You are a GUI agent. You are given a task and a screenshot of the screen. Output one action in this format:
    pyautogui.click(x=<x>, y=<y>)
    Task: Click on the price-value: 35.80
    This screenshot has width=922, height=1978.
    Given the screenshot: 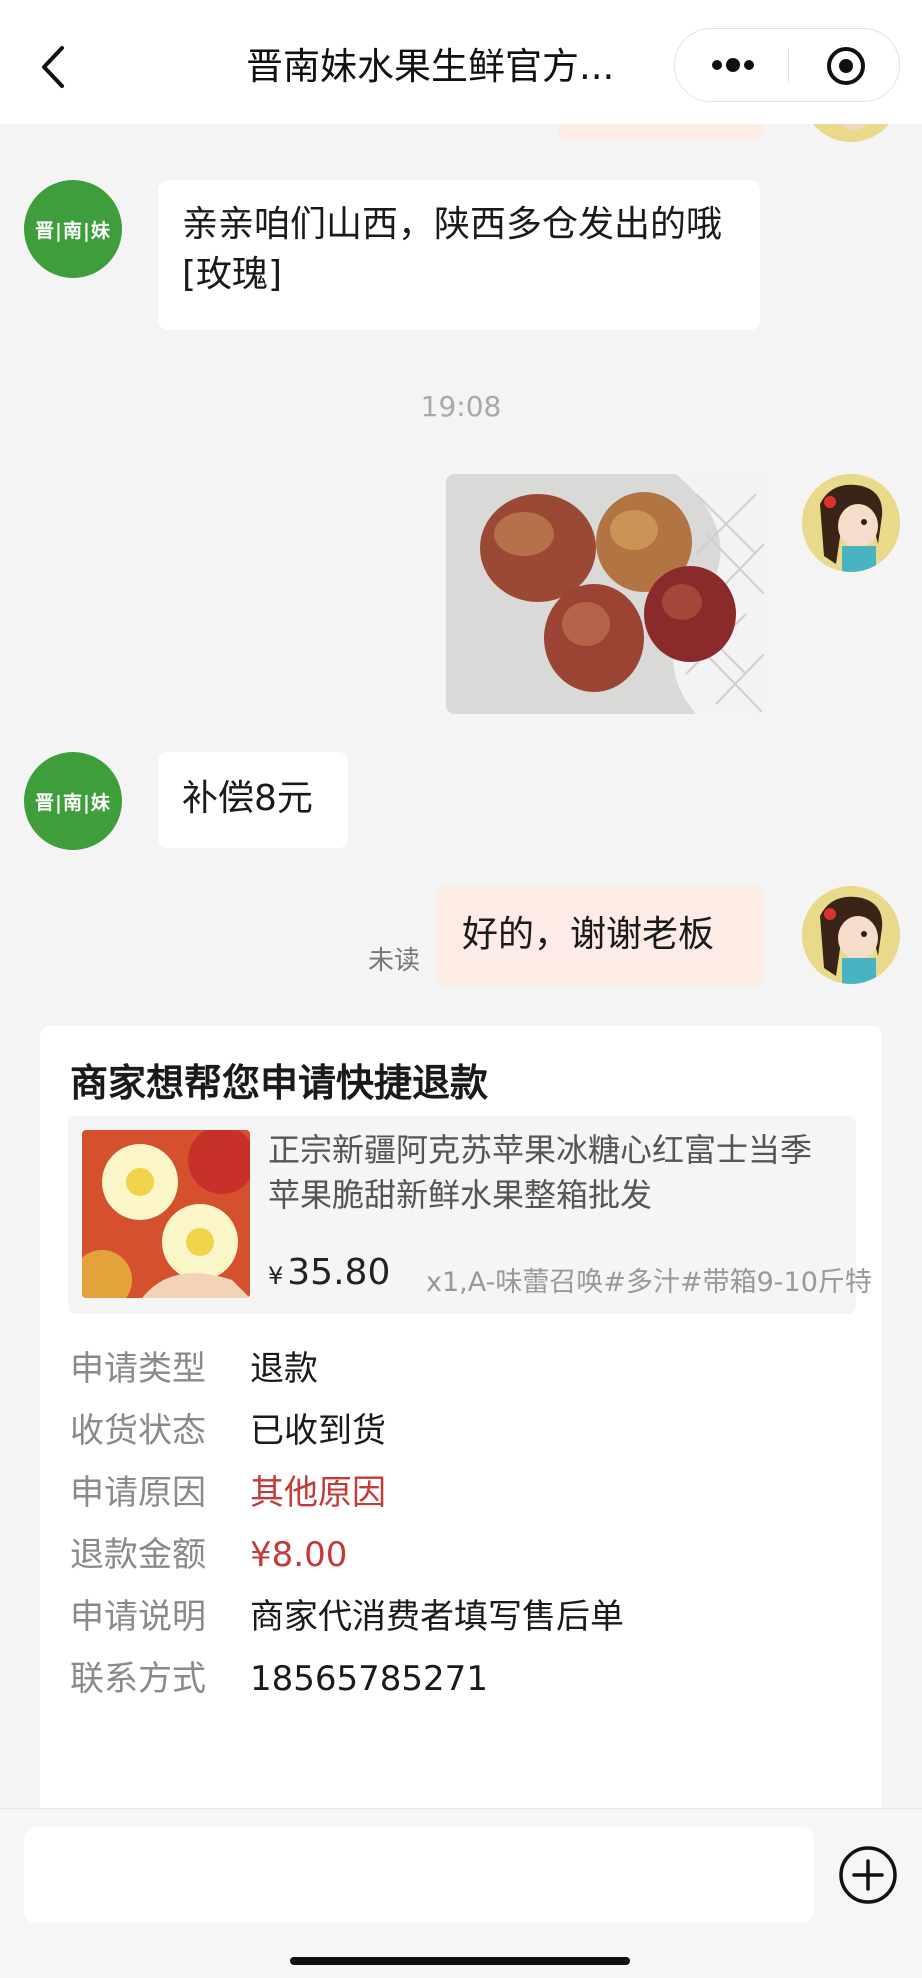 What is the action you would take?
    pyautogui.click(x=339, y=1272)
    